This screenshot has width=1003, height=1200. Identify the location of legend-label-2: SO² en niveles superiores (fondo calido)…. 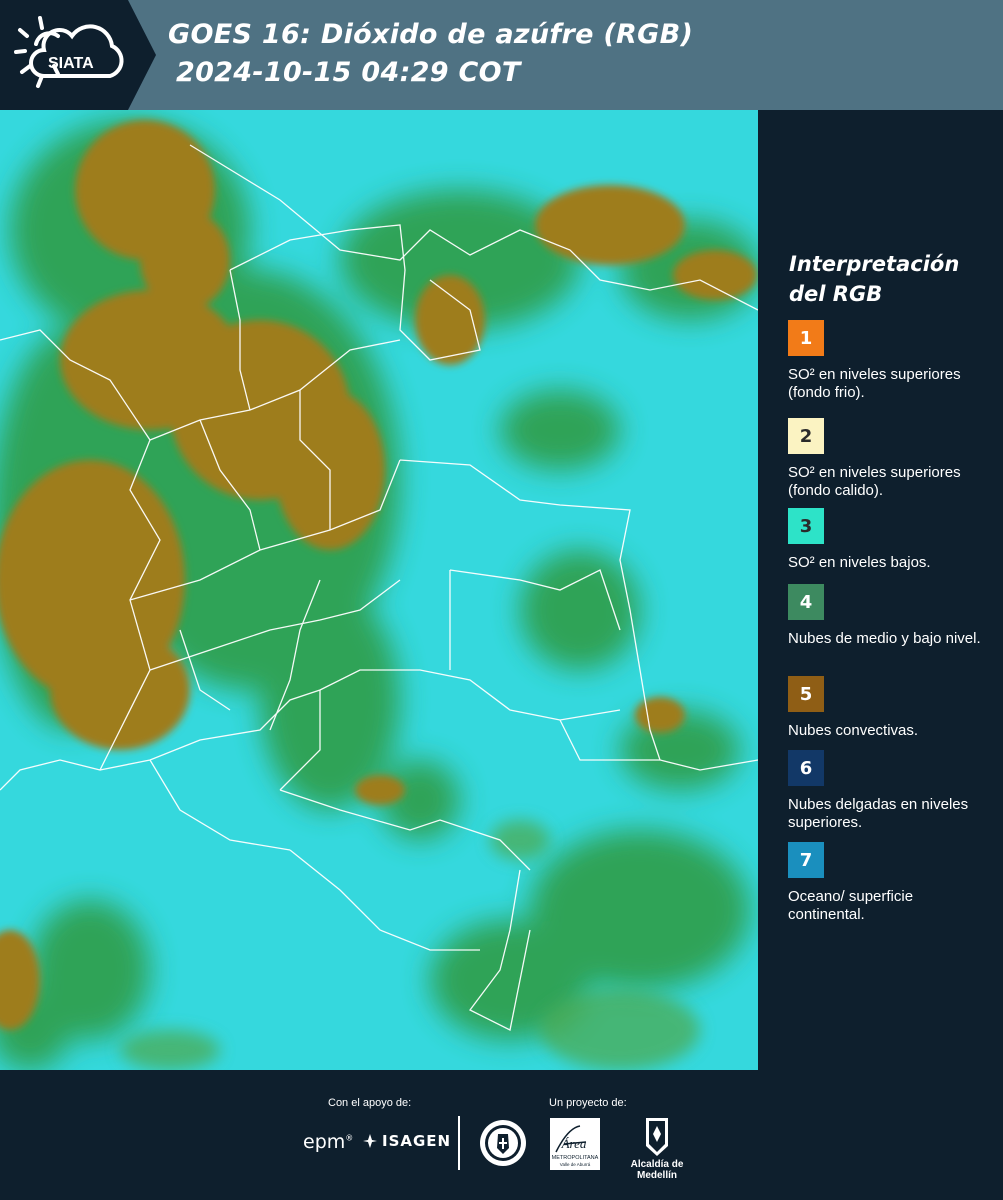
(874, 481).